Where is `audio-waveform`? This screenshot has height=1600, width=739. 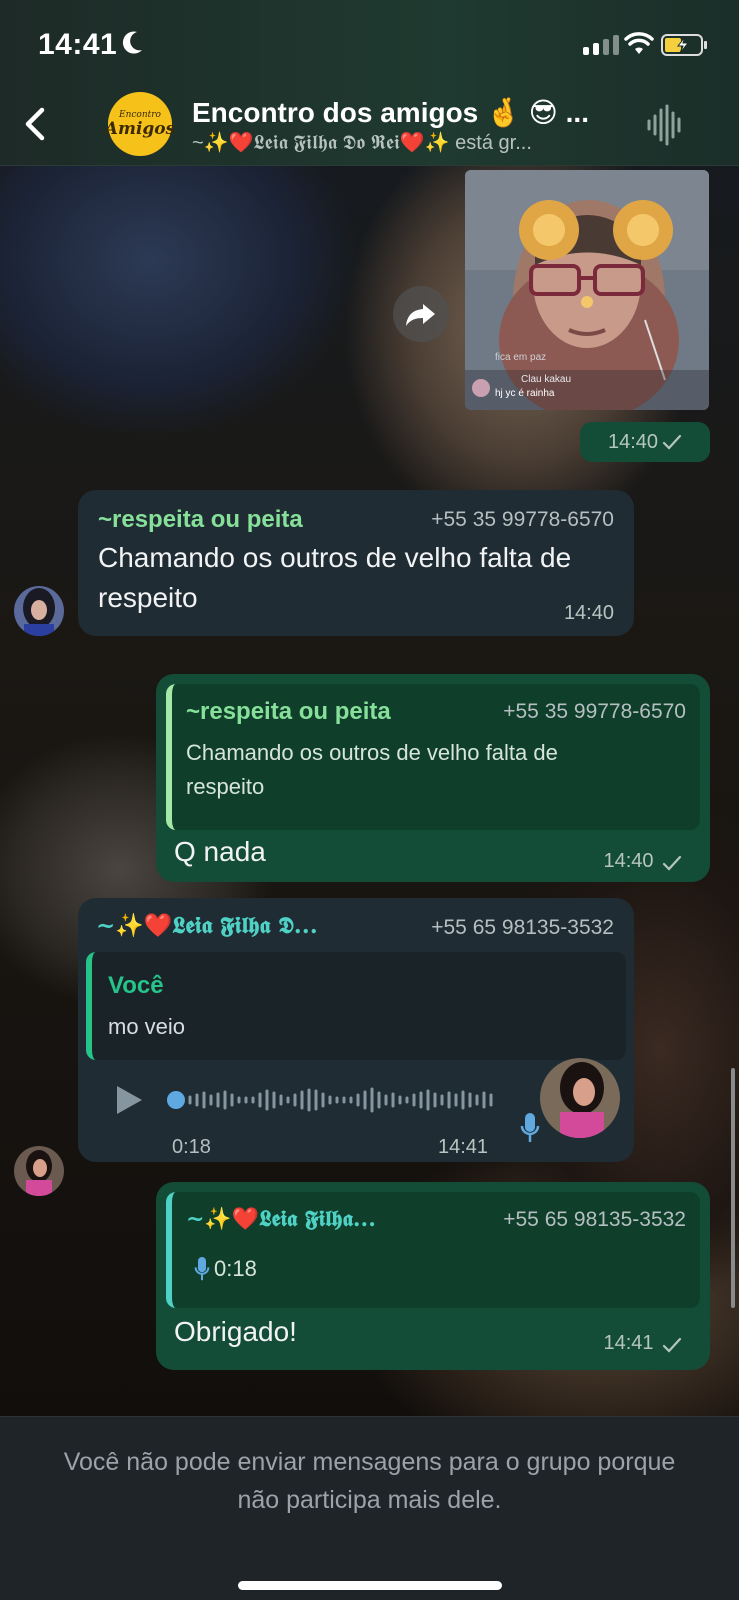 audio-waveform is located at coordinates (336, 1100).